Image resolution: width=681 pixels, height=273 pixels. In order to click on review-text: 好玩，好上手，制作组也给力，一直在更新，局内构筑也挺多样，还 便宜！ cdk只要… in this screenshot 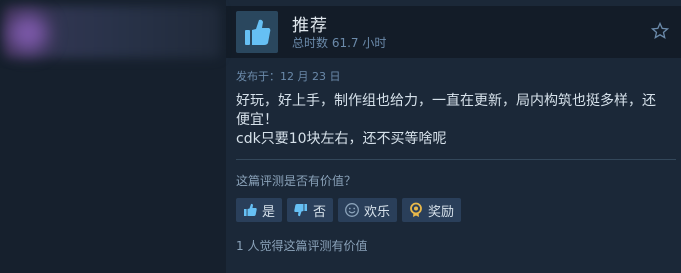, I will do `click(453, 120)`.